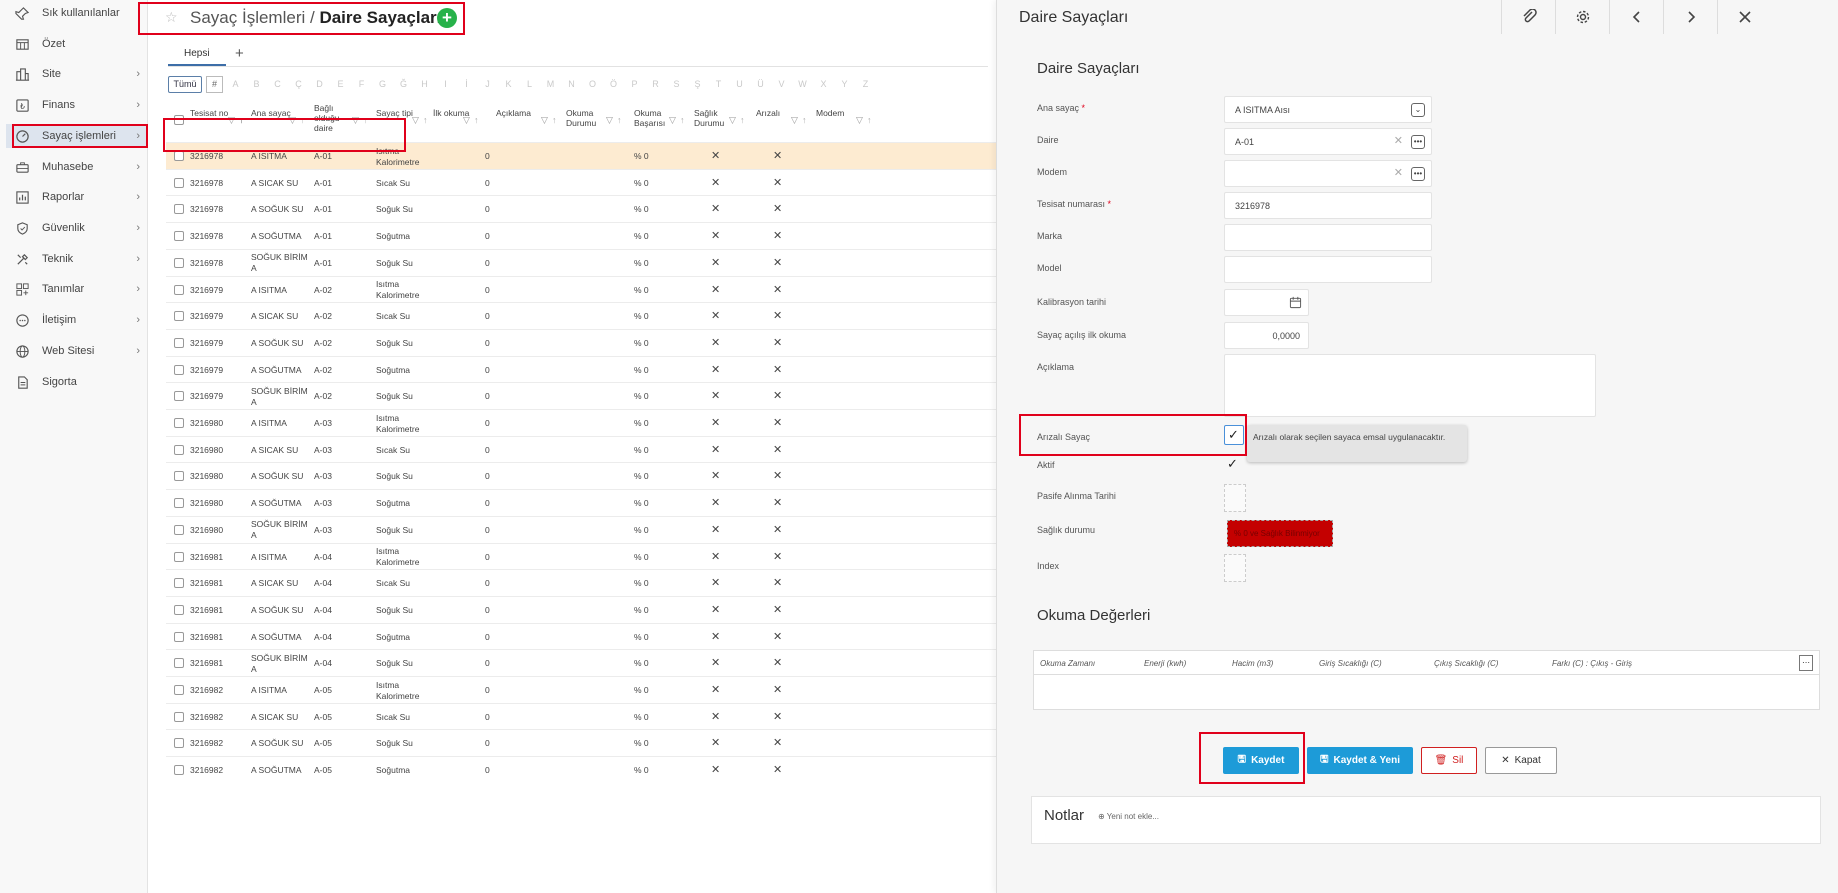 This screenshot has width=1838, height=893. What do you see at coordinates (1234, 465) in the screenshot?
I see `aktif-checkbox: ✓` at bounding box center [1234, 465].